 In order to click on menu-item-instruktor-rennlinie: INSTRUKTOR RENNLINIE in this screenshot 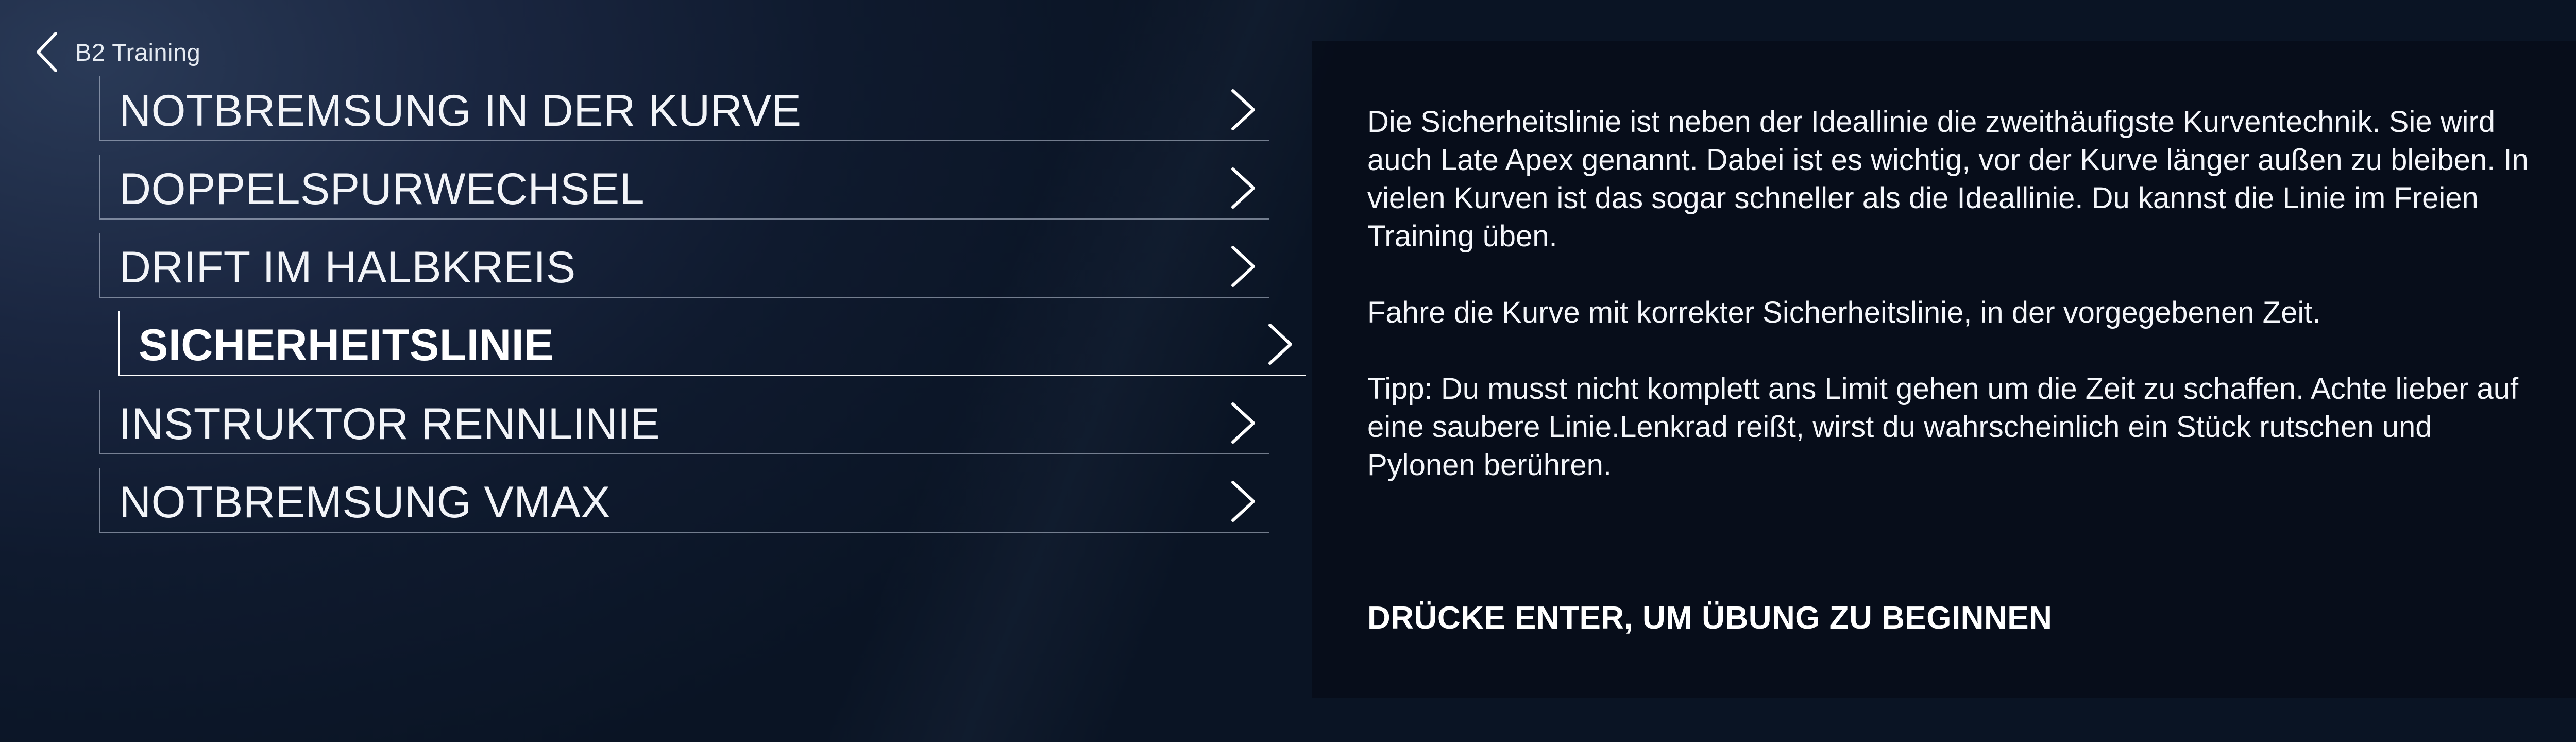, I will do `click(684, 422)`.